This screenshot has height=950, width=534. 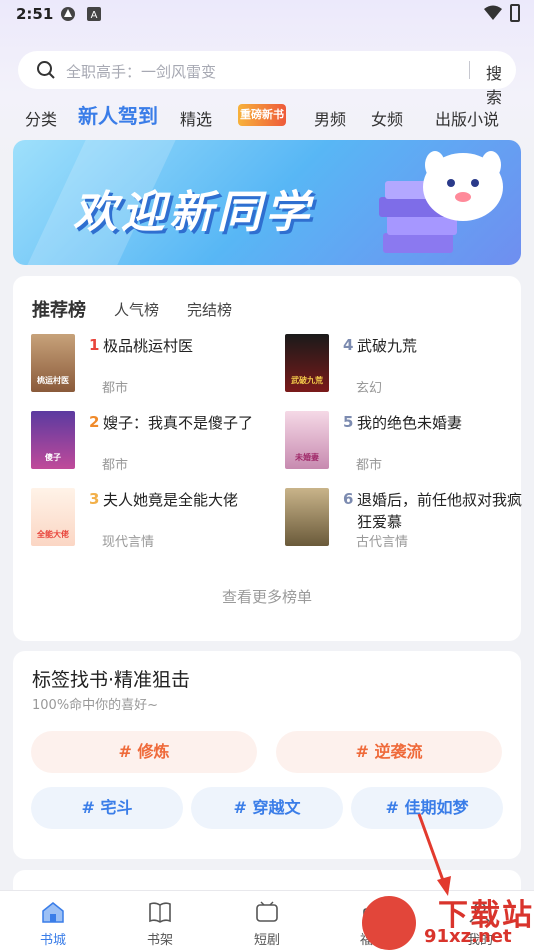 What do you see at coordinates (348, 422) in the screenshot?
I see `book-rank: 5` at bounding box center [348, 422].